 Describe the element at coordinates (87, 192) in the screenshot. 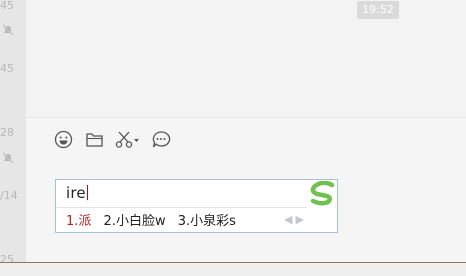

I see `text-caret` at that location.